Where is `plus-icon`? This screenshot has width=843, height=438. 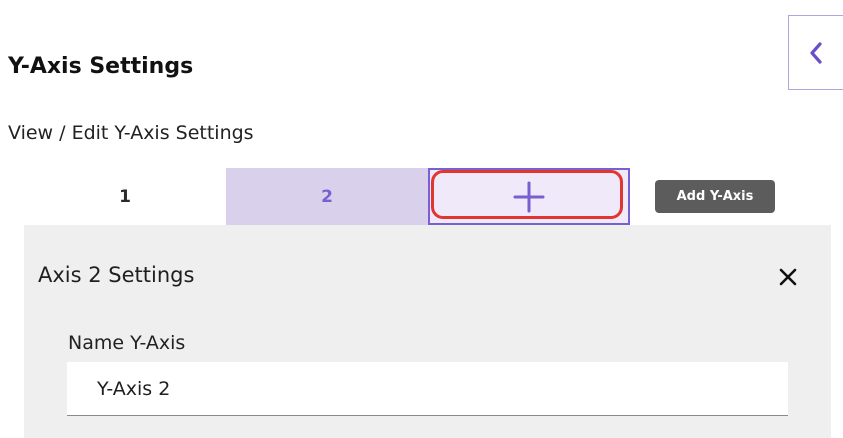
plus-icon is located at coordinates (529, 196).